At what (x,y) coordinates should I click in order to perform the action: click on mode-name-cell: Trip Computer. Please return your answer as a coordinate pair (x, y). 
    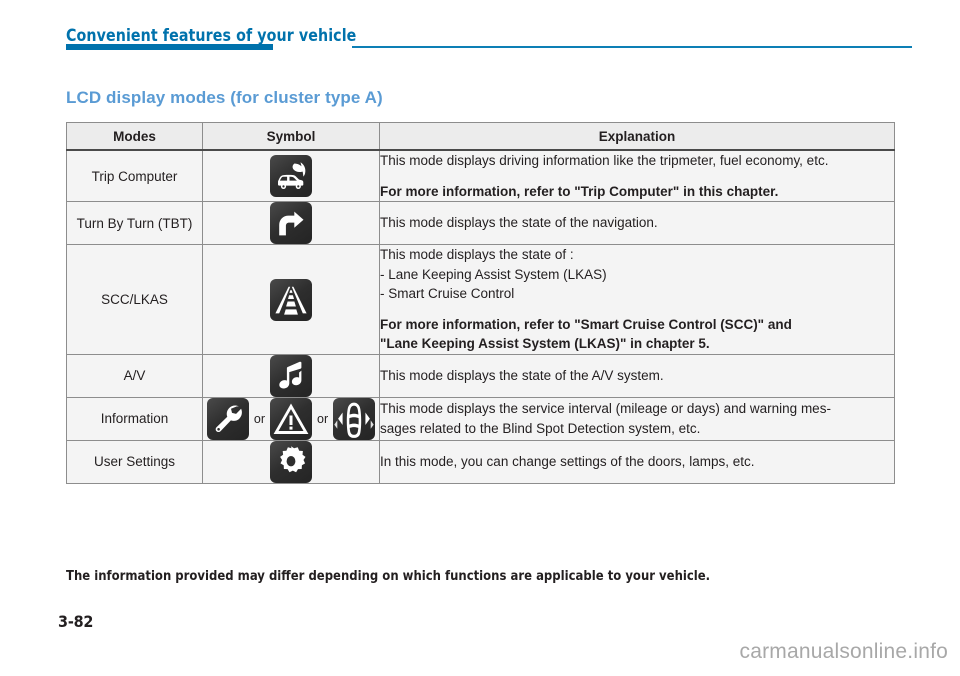
    Looking at the image, I should click on (134, 176).